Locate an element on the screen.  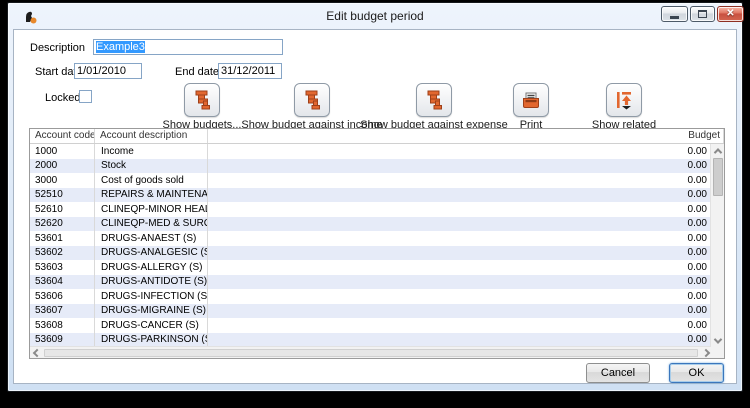
account-description-cell: DRUGS-ANAEST (S) is located at coordinates (151, 238).